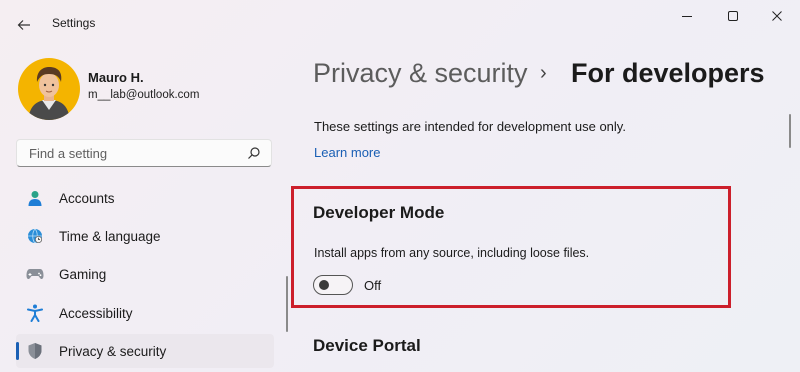 The height and width of the screenshot is (372, 800). Describe the element at coordinates (144, 95) in the screenshot. I see `user-email: m__lab@outlook.com` at that location.